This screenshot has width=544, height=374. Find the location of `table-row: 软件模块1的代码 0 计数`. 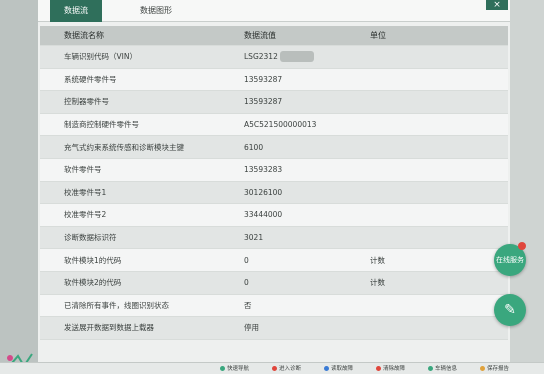

table-row: 软件模块1的代码 0 计数 is located at coordinates (274, 260).